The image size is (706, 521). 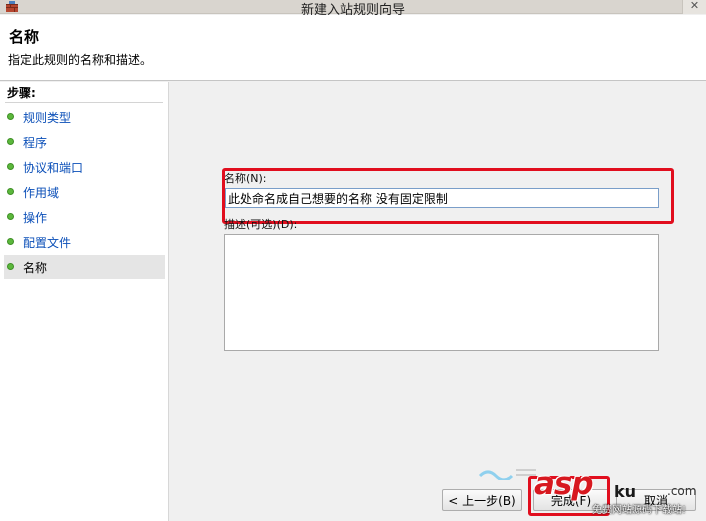 What do you see at coordinates (24, 37) in the screenshot?
I see `page-title: 名称` at bounding box center [24, 37].